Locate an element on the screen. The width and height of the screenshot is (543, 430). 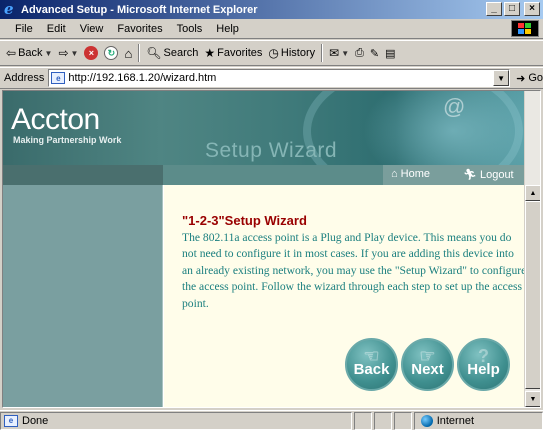
menu-favorites: Favorites is located at coordinates (139, 29).